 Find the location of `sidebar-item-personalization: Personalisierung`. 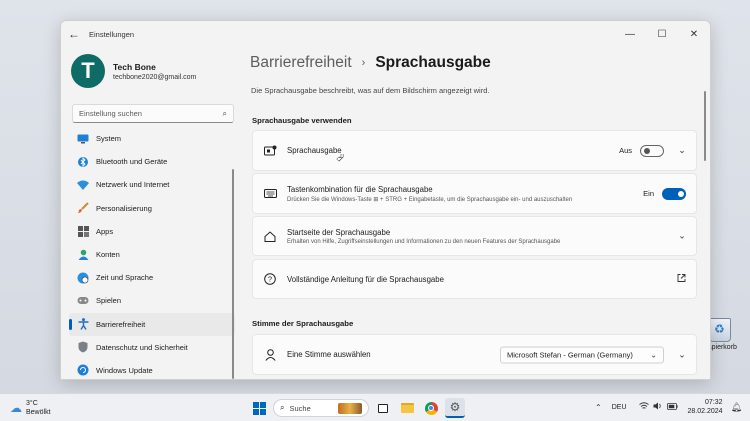

sidebar-item-personalization: Personalisierung is located at coordinates (152, 208).